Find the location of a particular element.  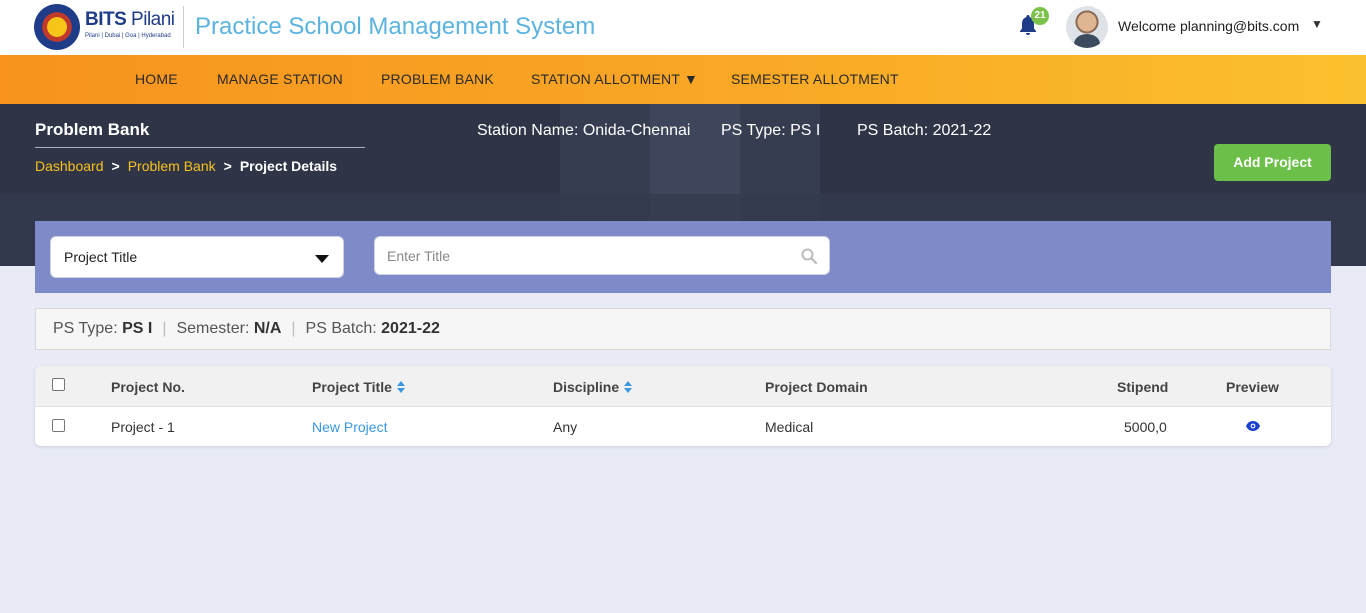

search-box is located at coordinates (602, 255).